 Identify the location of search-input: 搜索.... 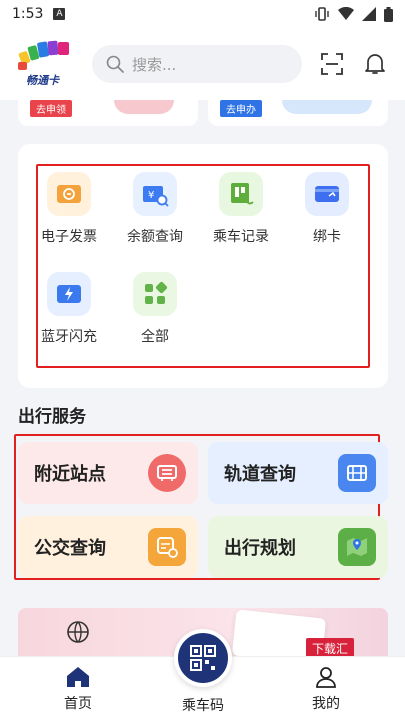
(197, 64).